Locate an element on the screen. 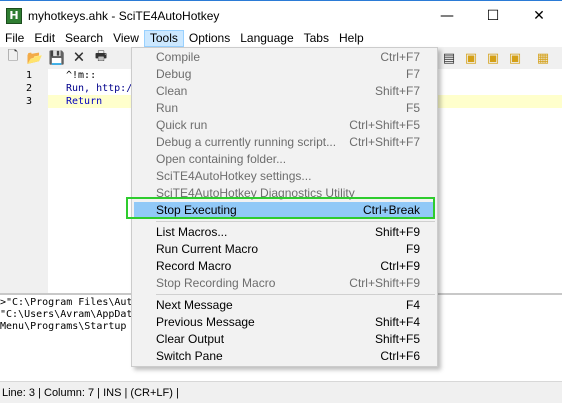 This screenshot has height=404, width=562. save-icon: 💾 is located at coordinates (57, 58).